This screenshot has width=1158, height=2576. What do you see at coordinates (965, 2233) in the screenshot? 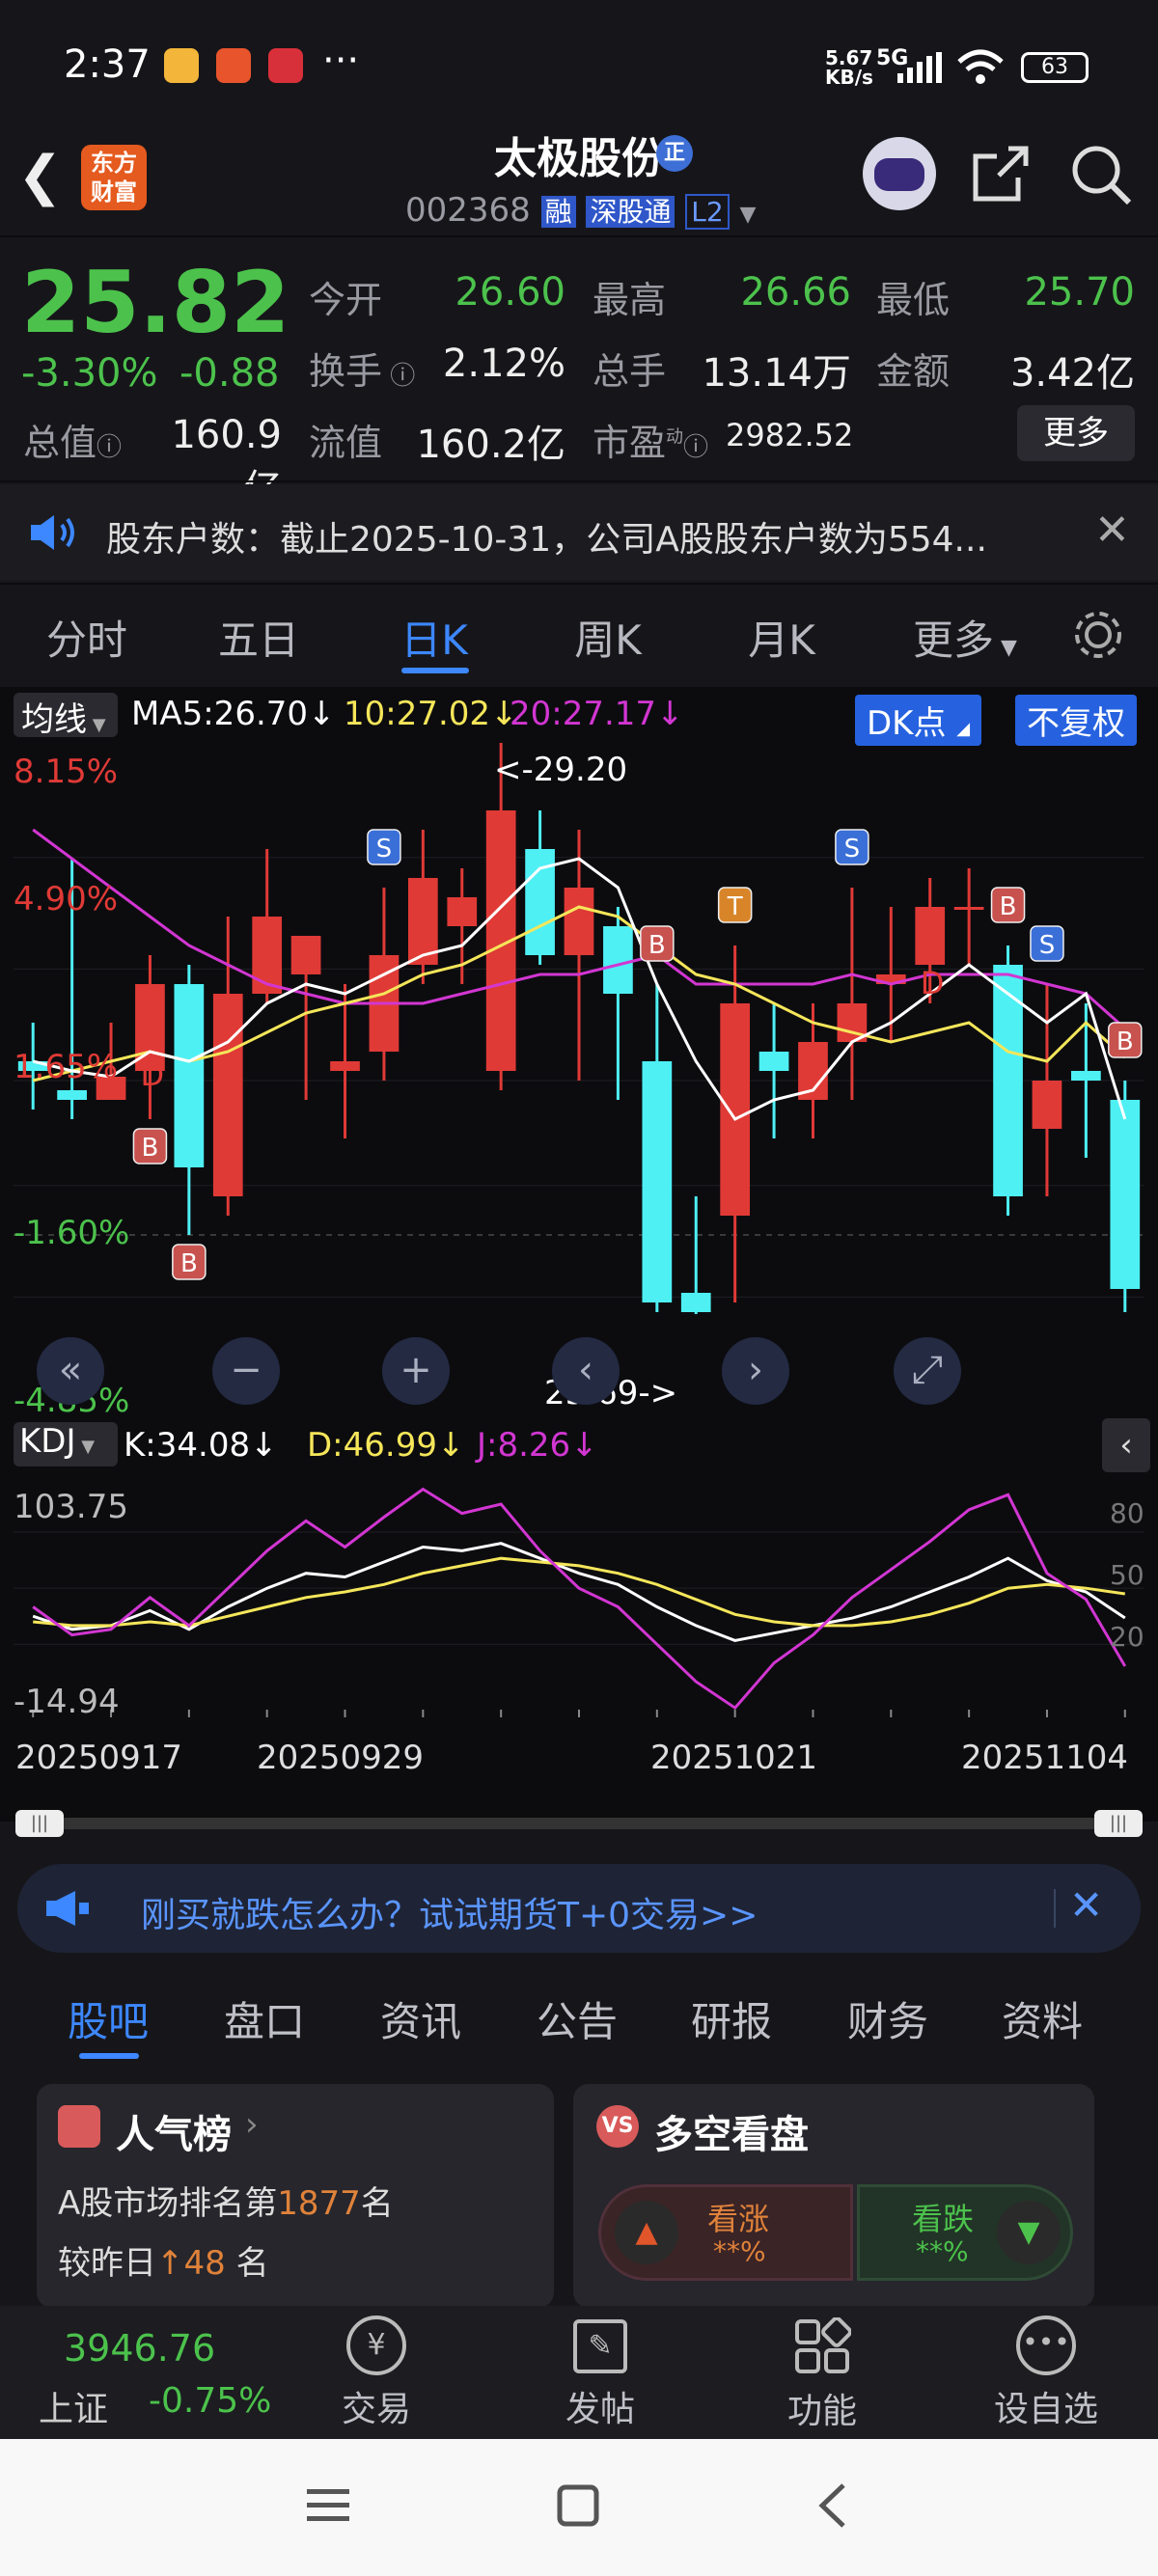
I see `bear-button: 看跌 **% ▼` at bounding box center [965, 2233].